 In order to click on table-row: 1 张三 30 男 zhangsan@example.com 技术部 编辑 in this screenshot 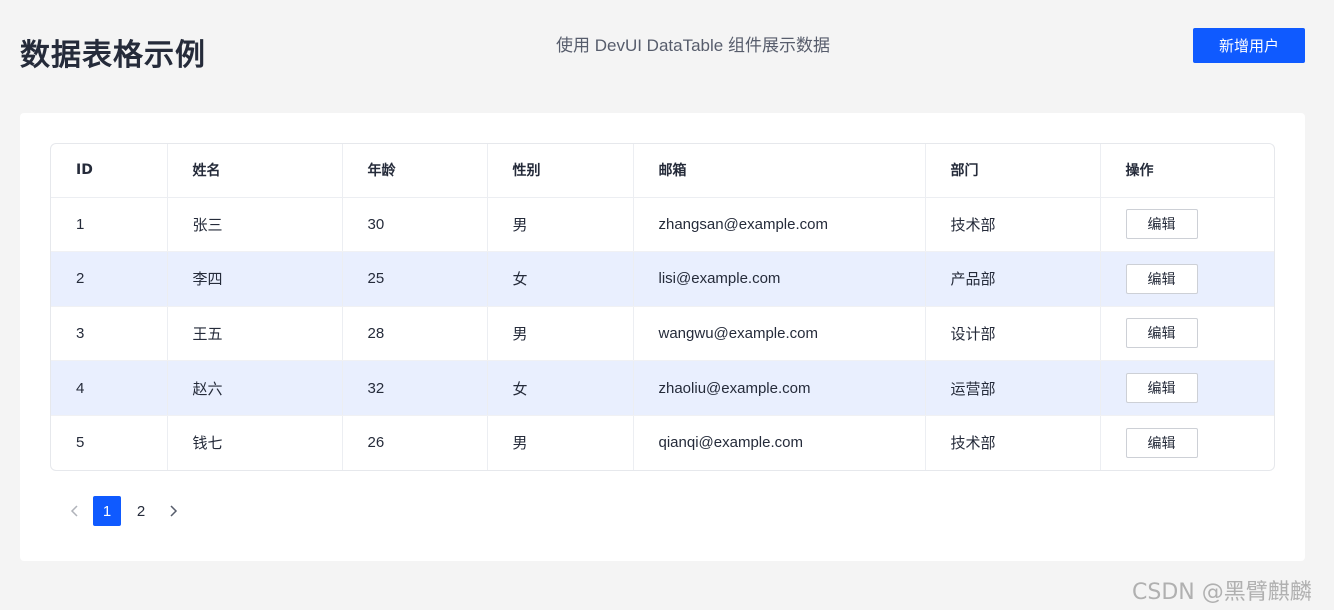, I will do `click(662, 225)`.